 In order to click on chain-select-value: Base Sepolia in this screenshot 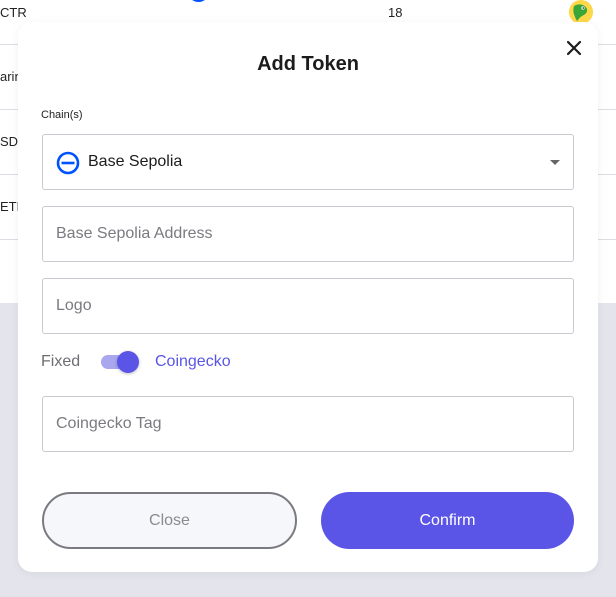, I will do `click(135, 161)`.